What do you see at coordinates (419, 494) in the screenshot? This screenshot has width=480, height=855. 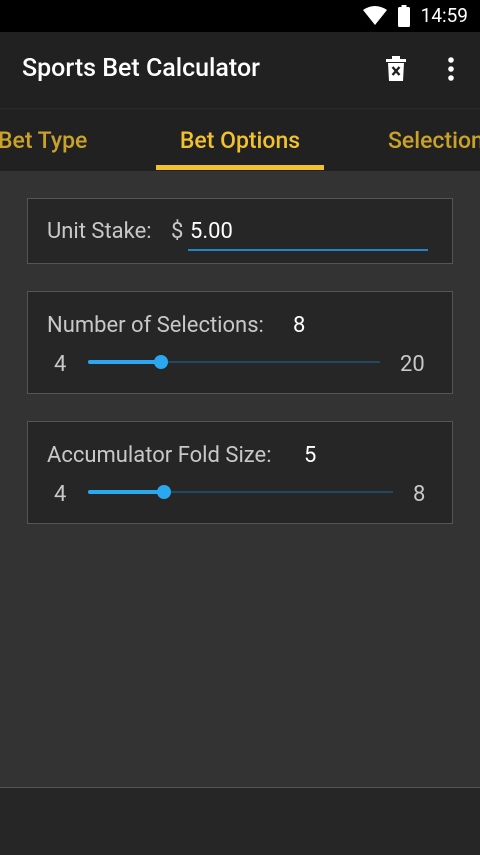 I see `fold-size-max: 8` at bounding box center [419, 494].